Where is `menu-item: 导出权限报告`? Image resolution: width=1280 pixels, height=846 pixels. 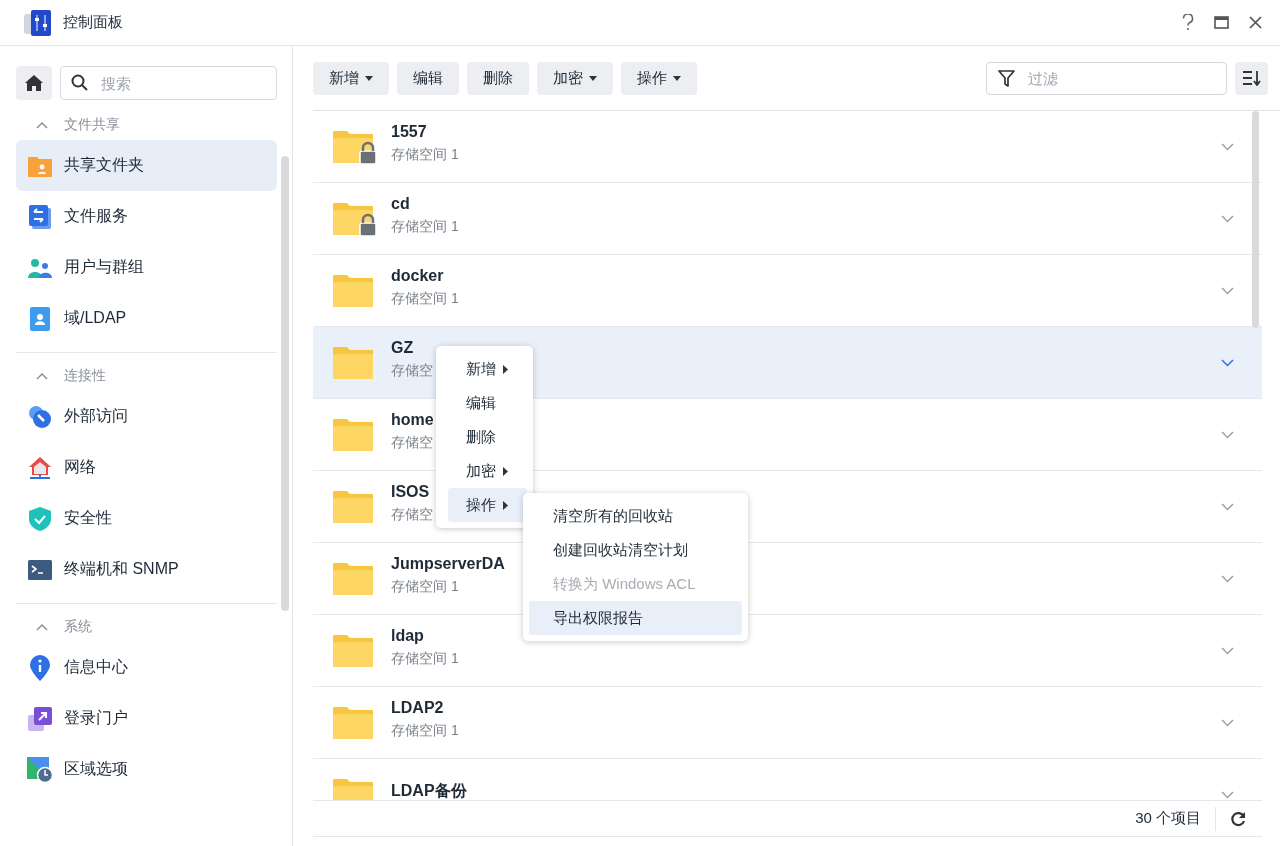
menu-item: 导出权限报告 is located at coordinates (635, 618).